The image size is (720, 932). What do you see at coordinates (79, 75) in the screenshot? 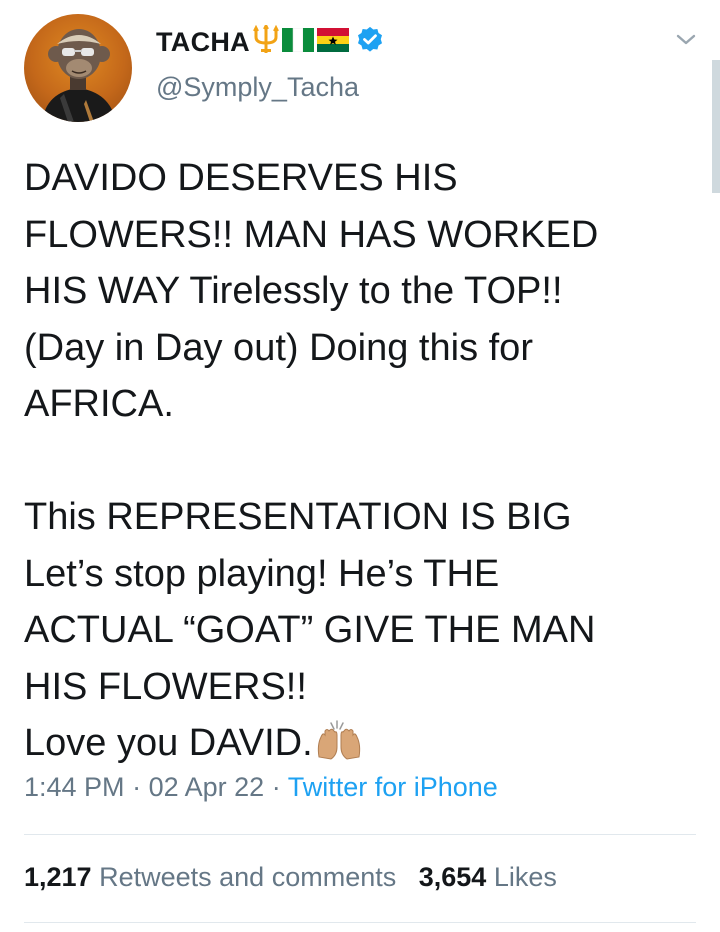
I see `ape-avatar-image` at bounding box center [79, 75].